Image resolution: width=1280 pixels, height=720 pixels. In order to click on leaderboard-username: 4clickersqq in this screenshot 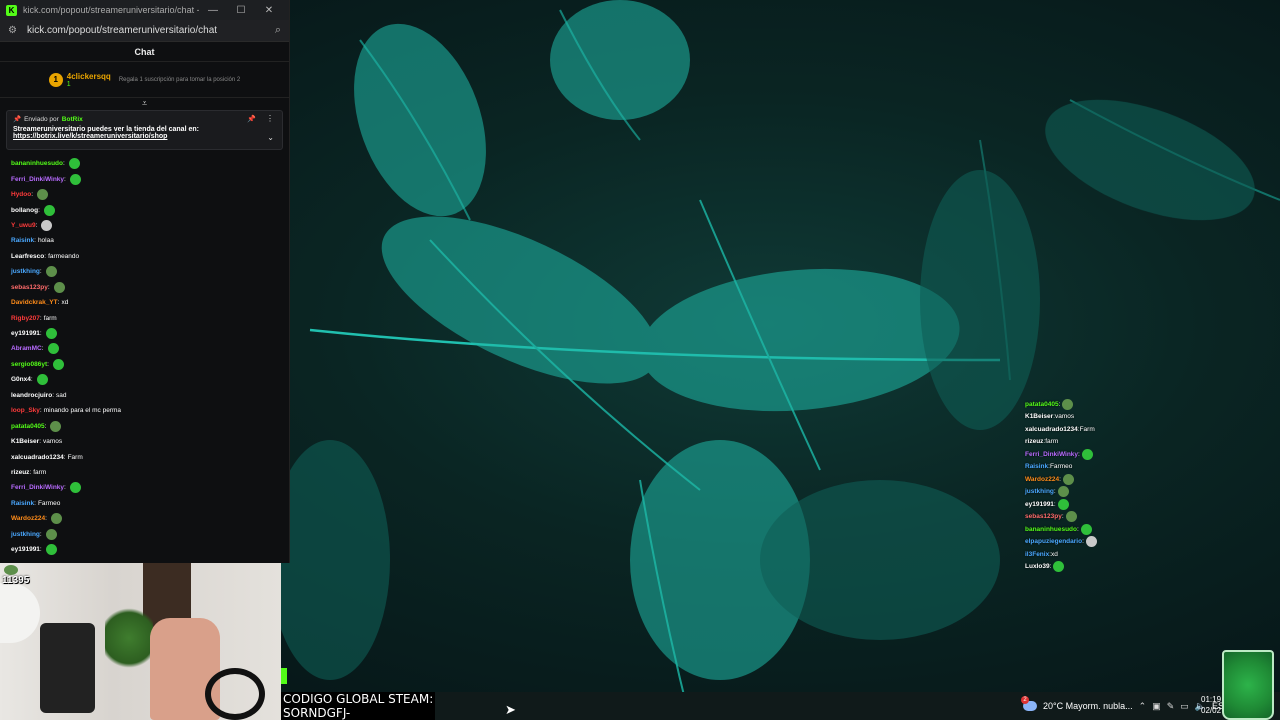, I will do `click(88, 76)`.